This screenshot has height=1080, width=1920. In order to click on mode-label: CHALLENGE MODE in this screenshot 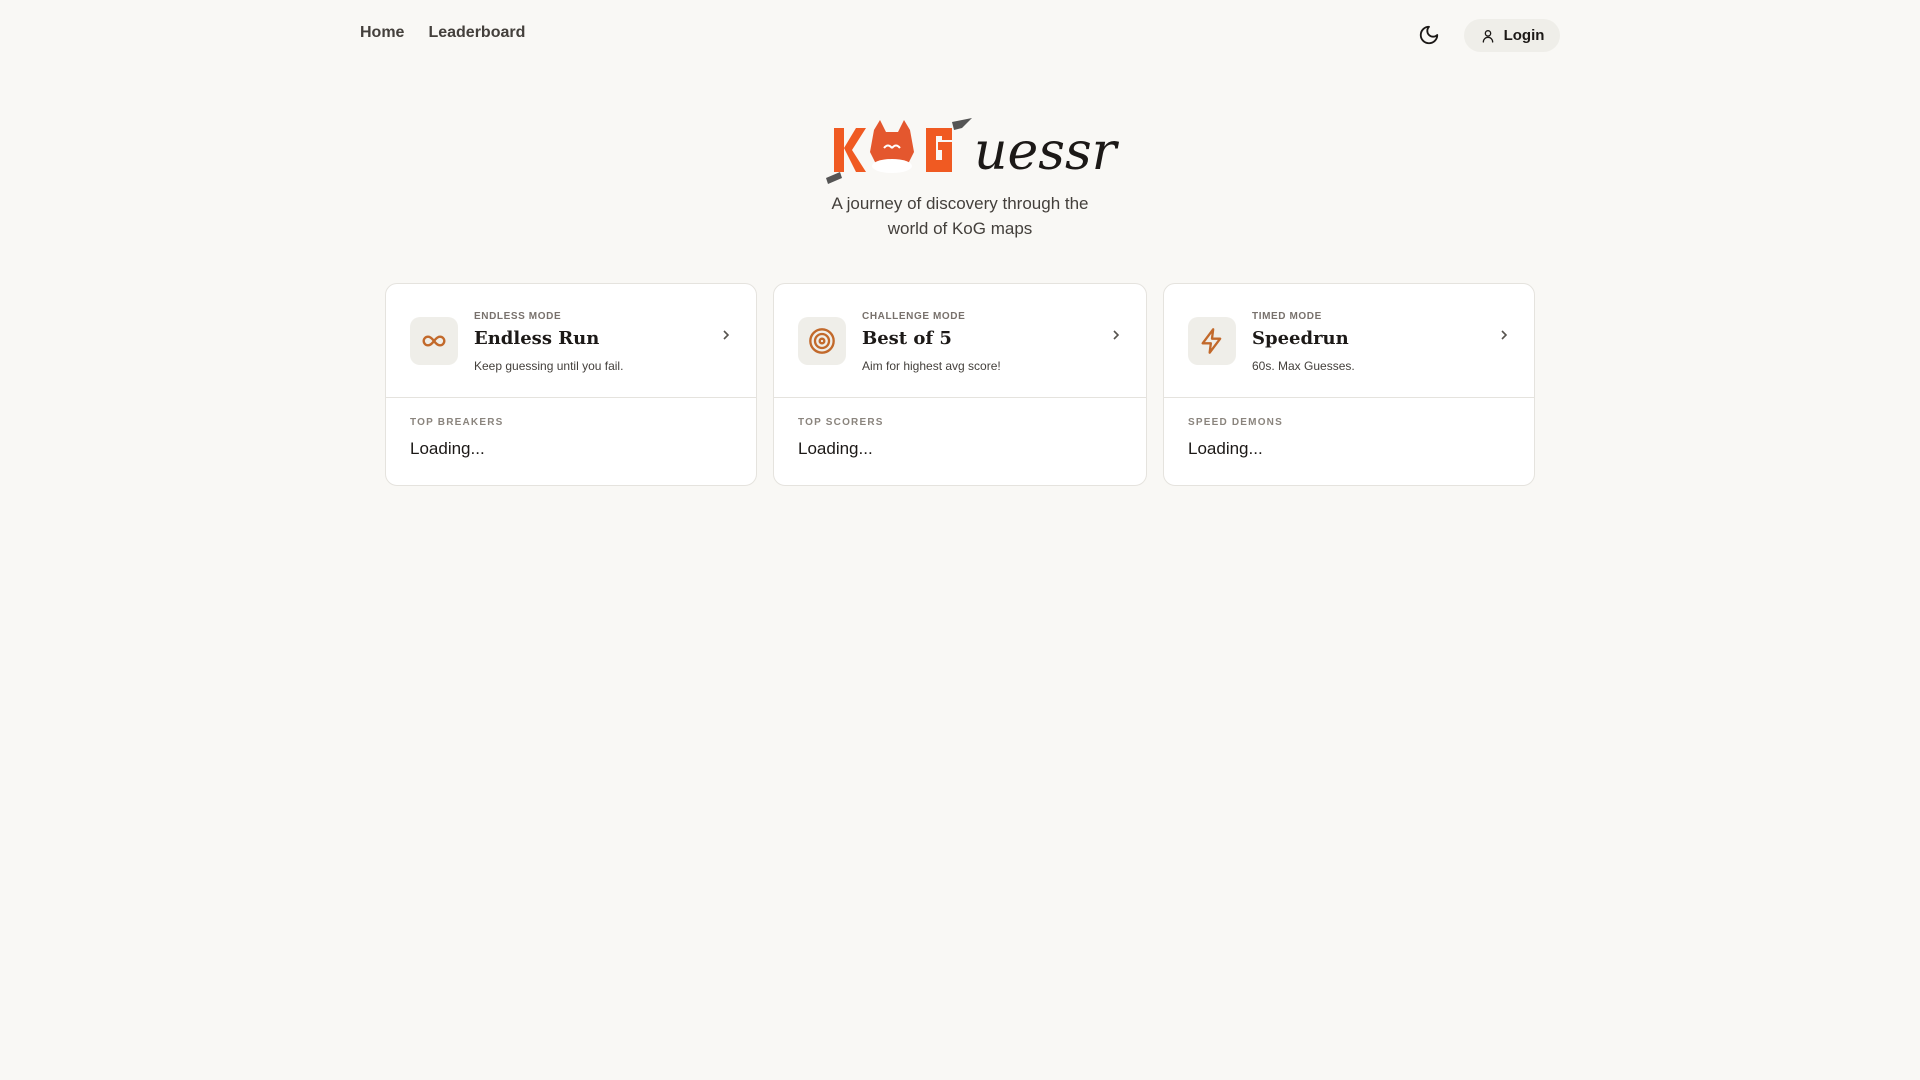, I will do `click(914, 316)`.